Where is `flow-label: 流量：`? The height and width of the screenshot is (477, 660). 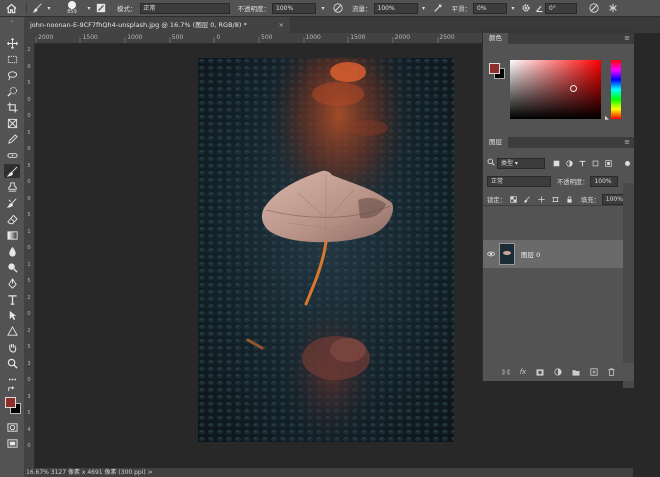
flow-label: 流量： is located at coordinates (362, 9).